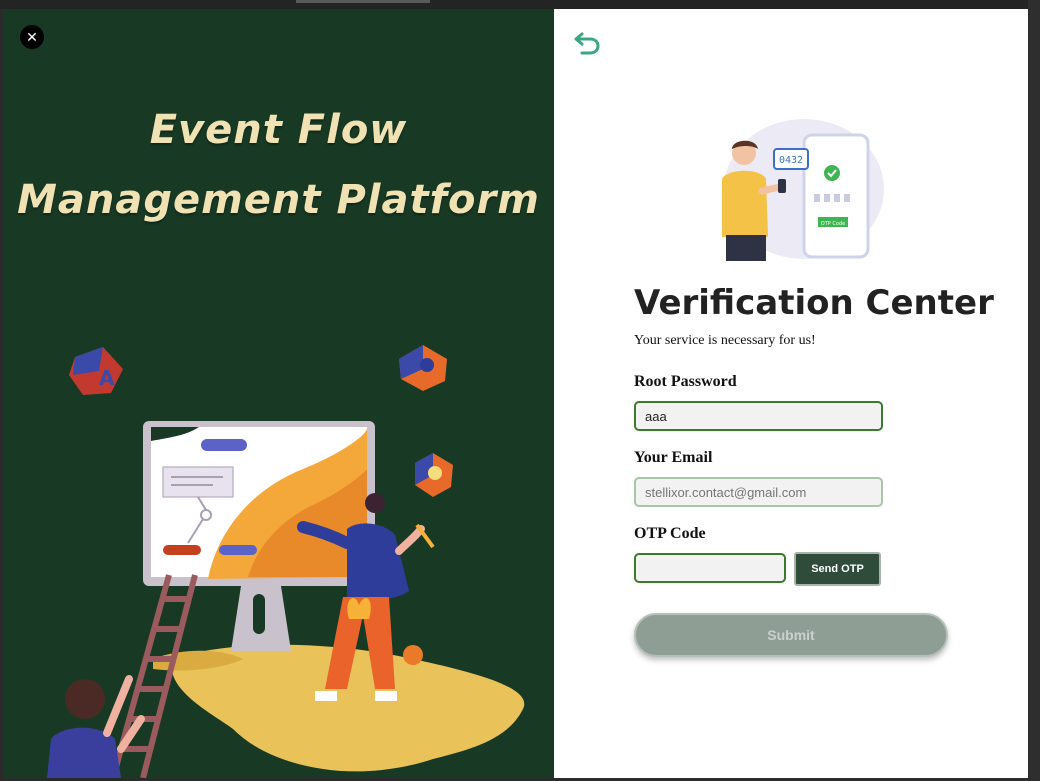  I want to click on svg-text: A, so click(107, 378).